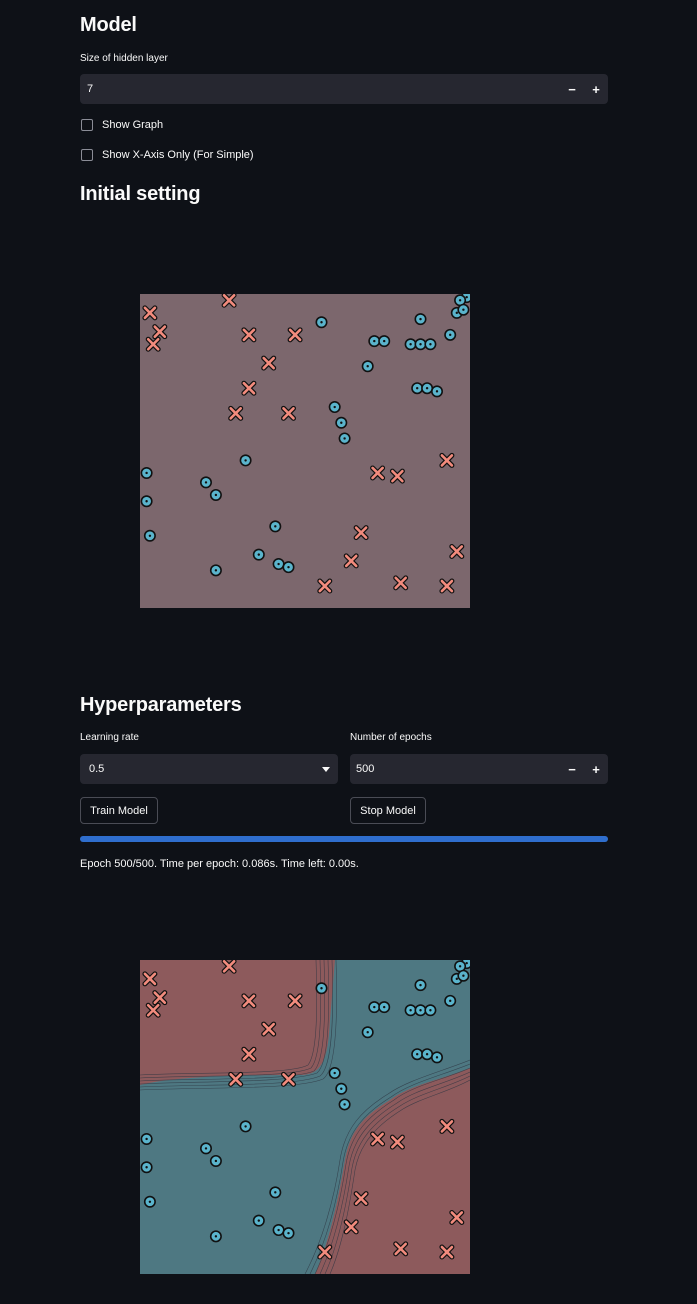 The width and height of the screenshot is (697, 1304). I want to click on learning-rate-select: 0.5, so click(209, 769).